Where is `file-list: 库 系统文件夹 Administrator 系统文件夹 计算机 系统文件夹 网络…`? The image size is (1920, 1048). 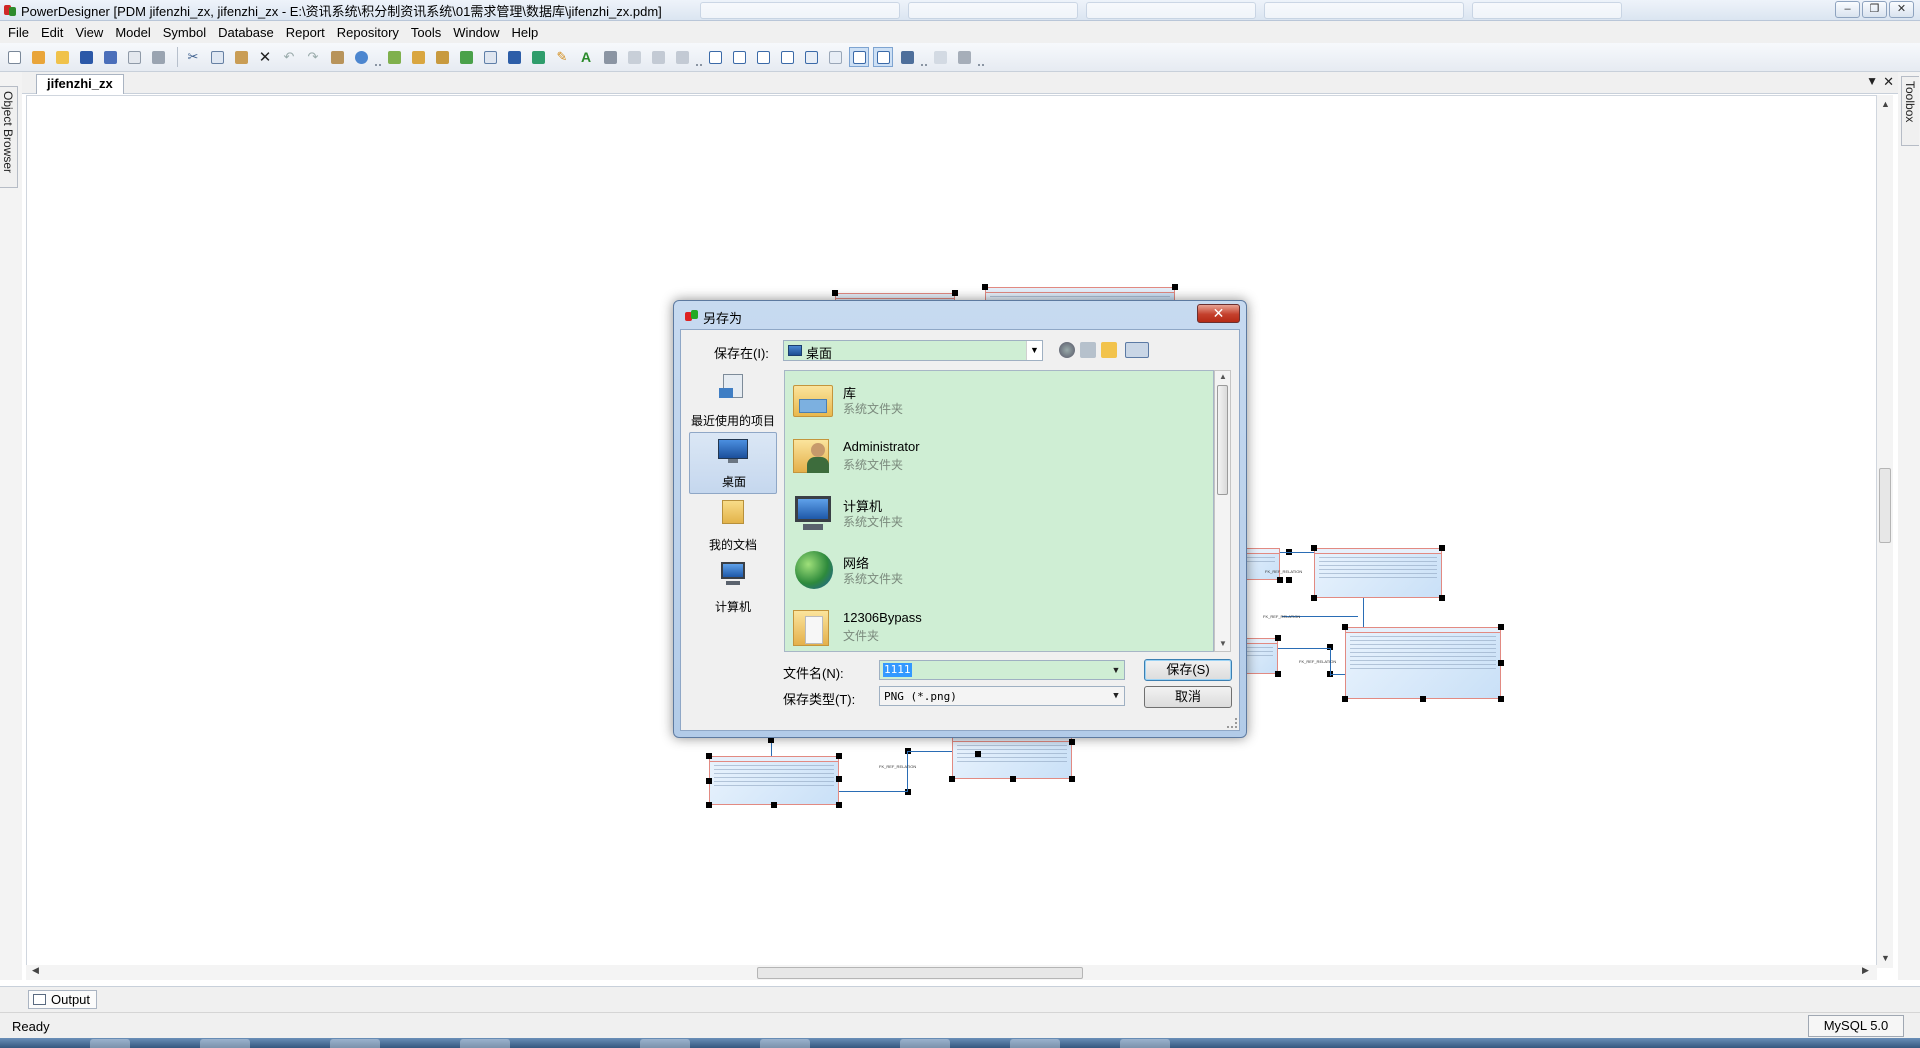 file-list: 库 系统文件夹 Administrator 系统文件夹 计算机 系统文件夹 网络… is located at coordinates (999, 511).